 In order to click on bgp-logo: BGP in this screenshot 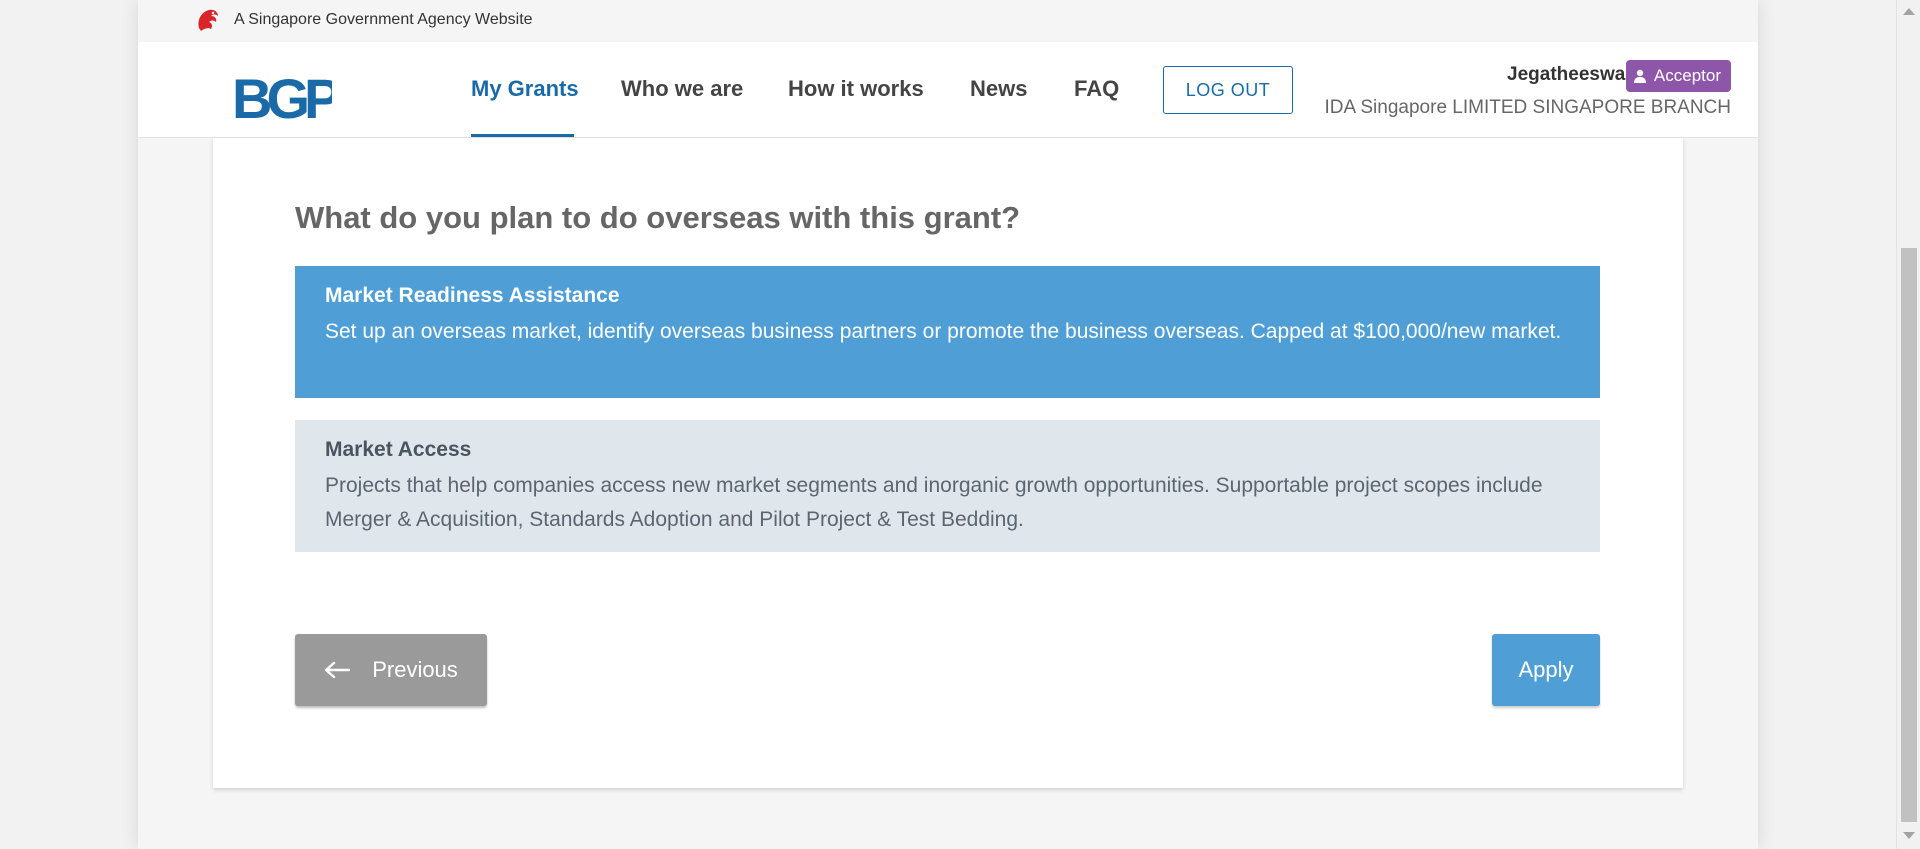, I will do `click(282, 96)`.